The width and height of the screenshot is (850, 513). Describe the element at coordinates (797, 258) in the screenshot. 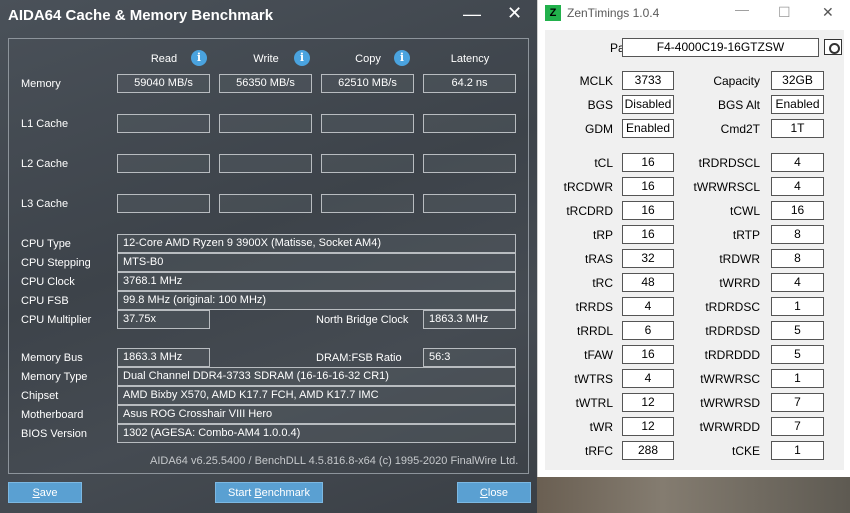

I see `timings-value-right: 8` at that location.